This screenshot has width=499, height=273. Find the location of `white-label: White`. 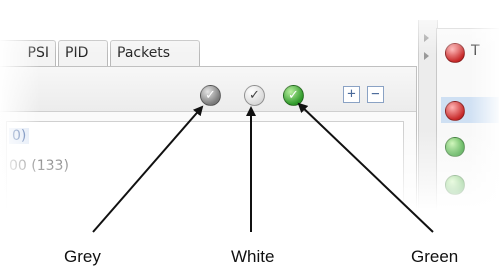

white-label: White is located at coordinates (253, 256).